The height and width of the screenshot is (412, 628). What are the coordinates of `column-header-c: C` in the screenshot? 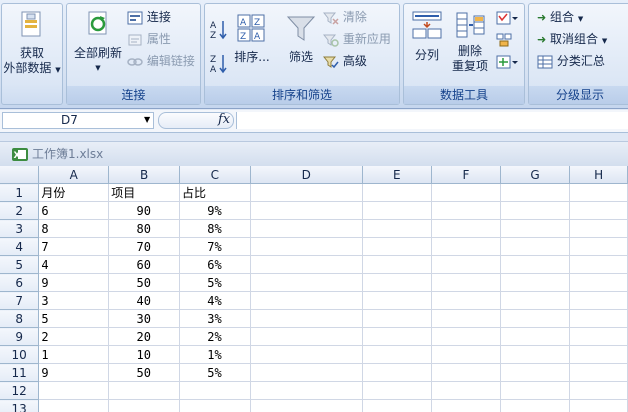 It's located at (215, 175).